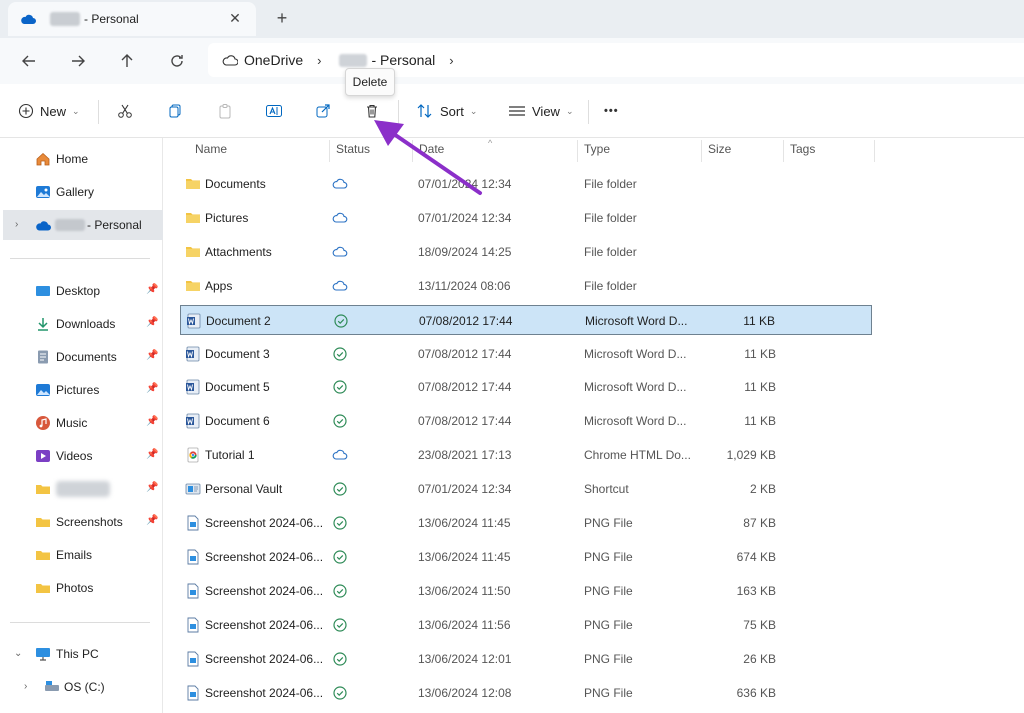 Image resolution: width=1024 pixels, height=713 pixels. I want to click on sidebar-item-music: Music 📌, so click(80, 423).